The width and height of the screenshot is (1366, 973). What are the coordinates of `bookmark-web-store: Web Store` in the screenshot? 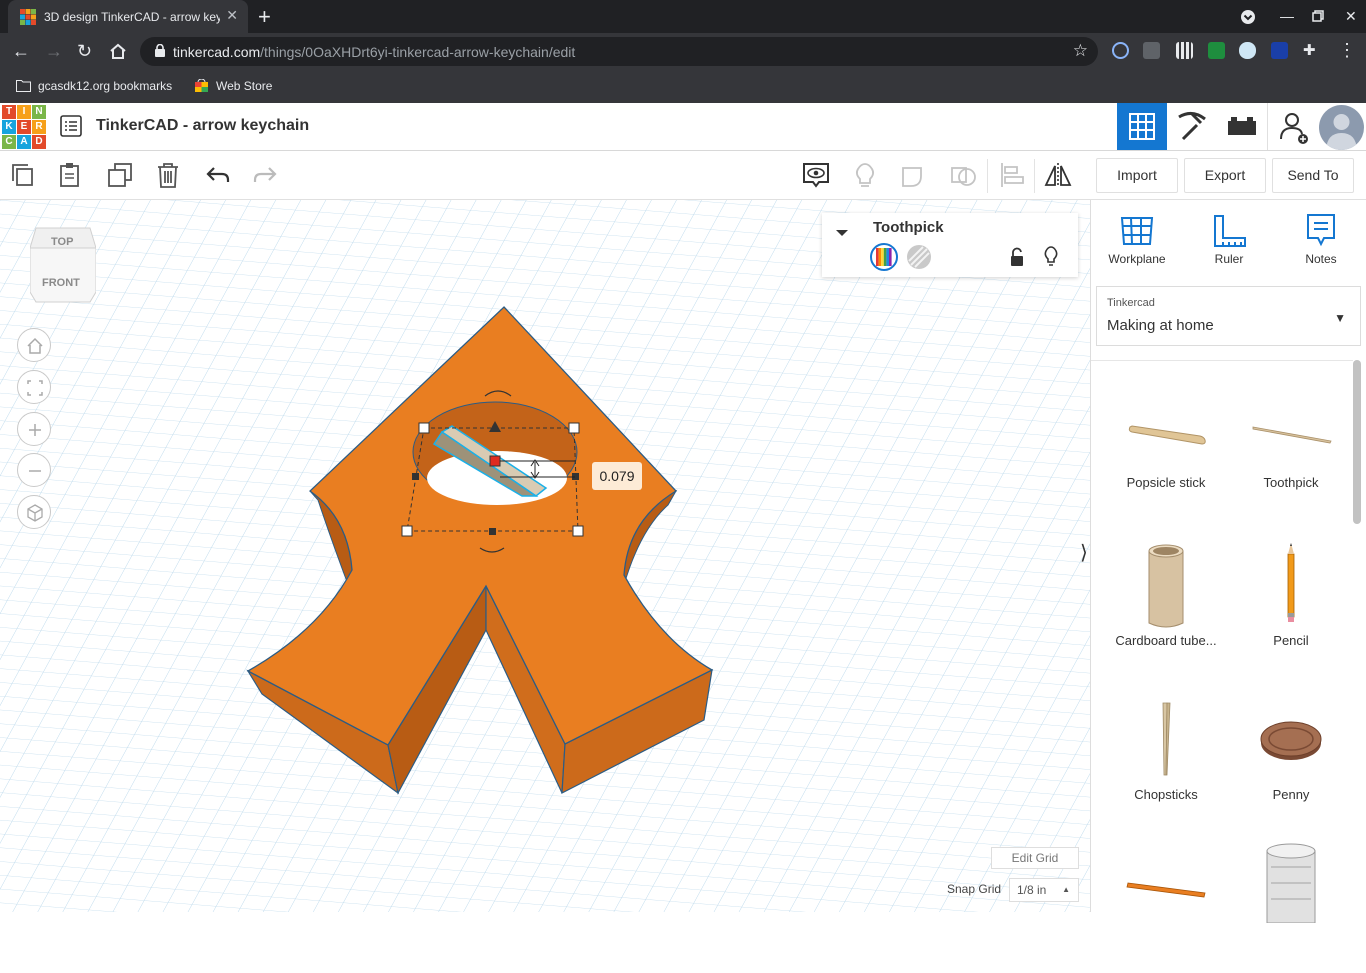 It's located at (239, 87).